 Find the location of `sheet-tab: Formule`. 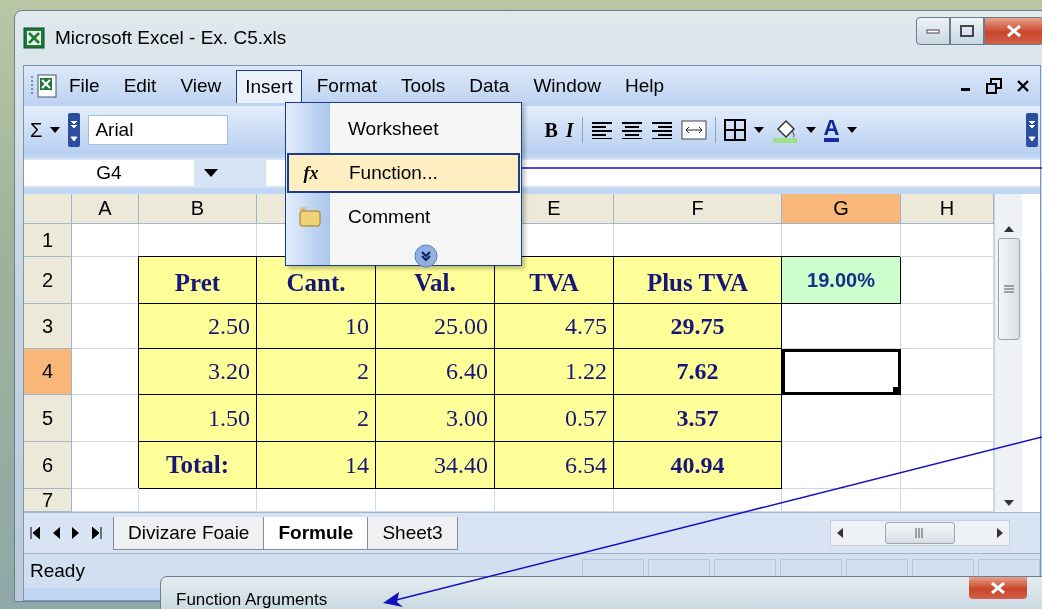

sheet-tab: Formule is located at coordinates (316, 533).